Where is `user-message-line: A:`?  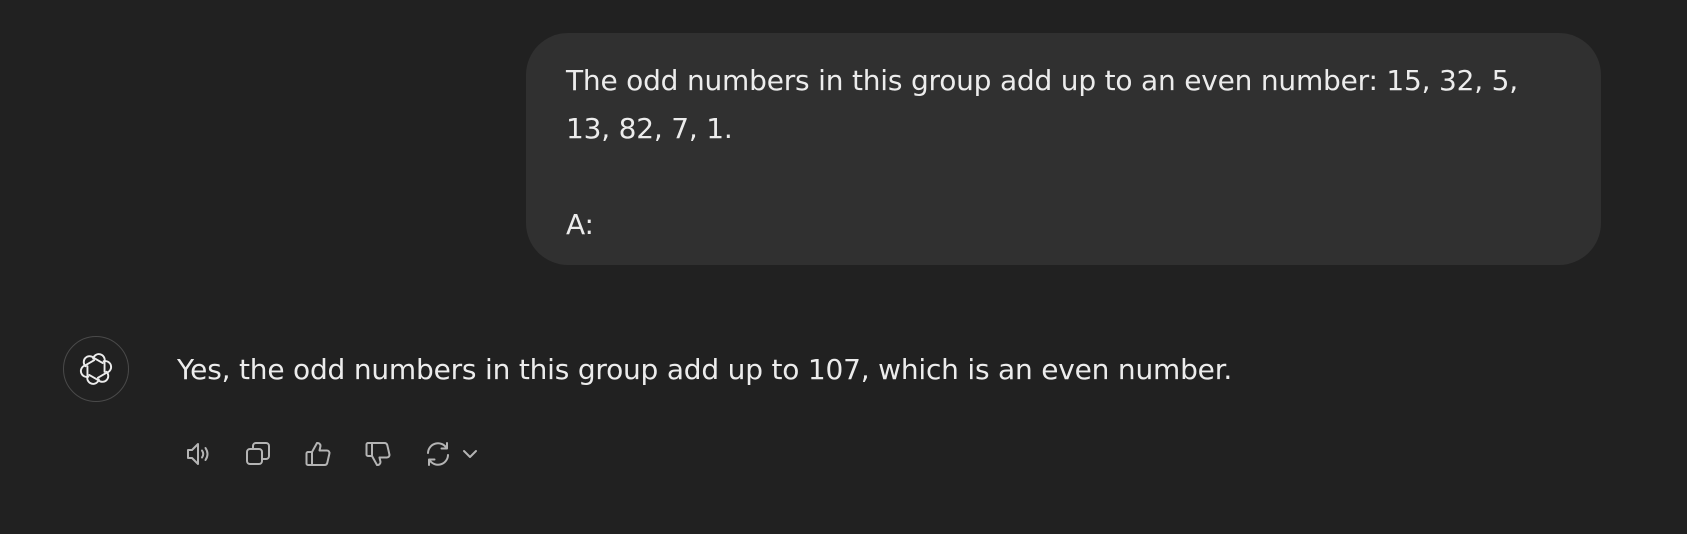 user-message-line: A: is located at coordinates (580, 224).